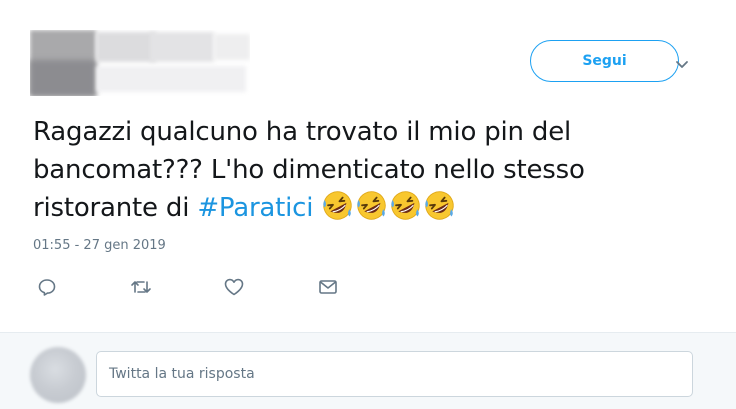 The image size is (736, 409). I want to click on message-icon, so click(328, 287).